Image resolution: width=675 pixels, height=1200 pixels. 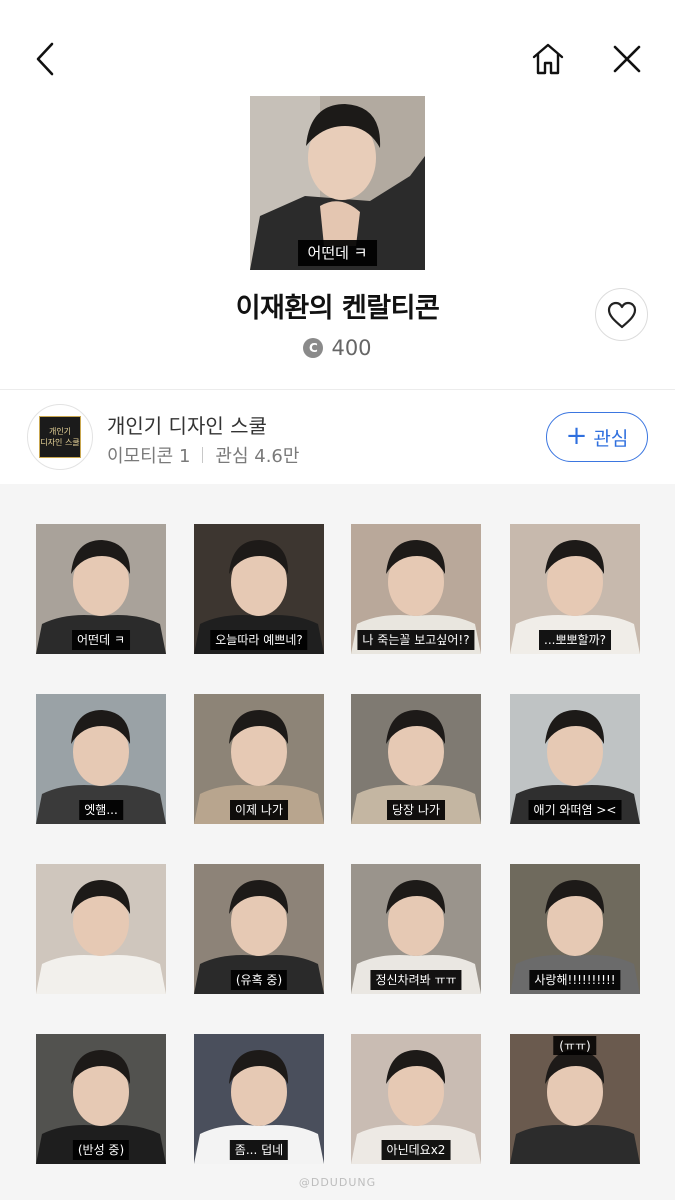 I want to click on interest-count: 관심 4.6만, so click(x=257, y=456).